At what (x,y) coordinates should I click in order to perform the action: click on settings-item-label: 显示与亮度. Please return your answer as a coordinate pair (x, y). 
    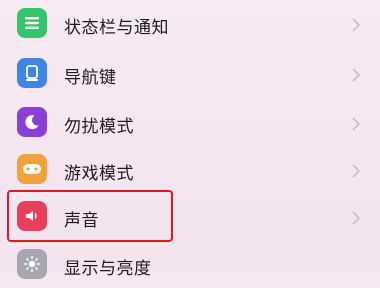
    Looking at the image, I should click on (108, 269).